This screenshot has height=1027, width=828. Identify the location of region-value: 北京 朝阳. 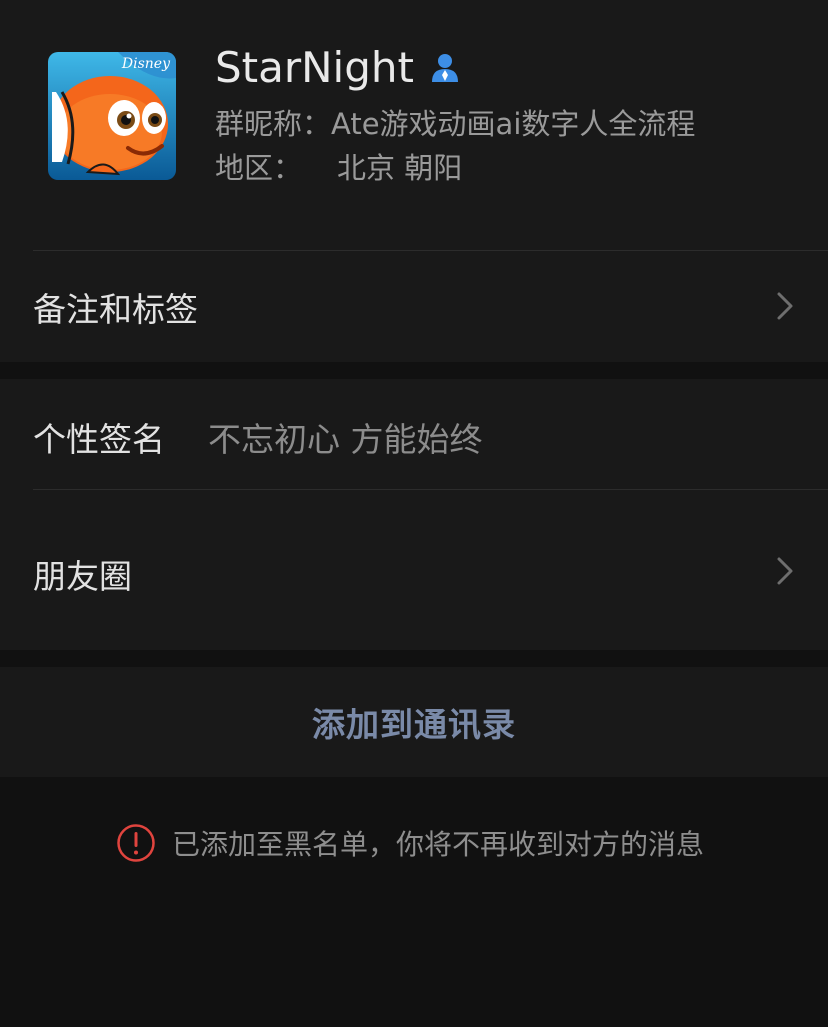
(400, 168).